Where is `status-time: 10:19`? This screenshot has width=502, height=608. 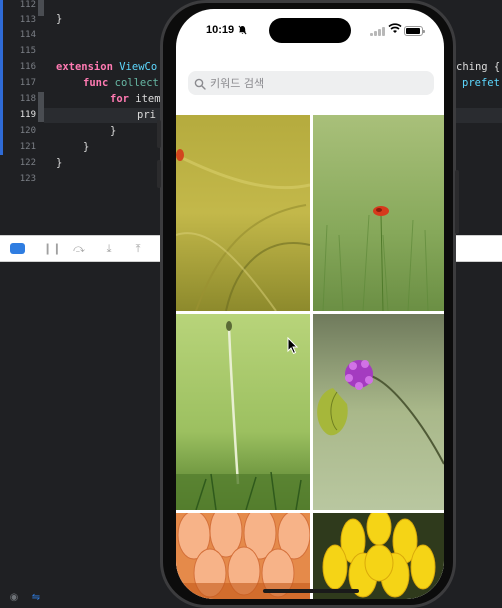 status-time: 10:19 is located at coordinates (220, 30).